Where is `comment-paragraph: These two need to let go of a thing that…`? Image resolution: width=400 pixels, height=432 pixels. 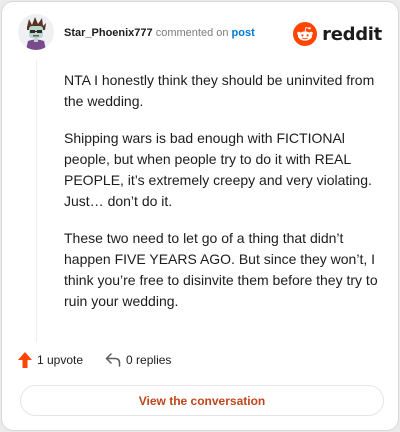 comment-paragraph: These two need to let go of a thing that… is located at coordinates (221, 269).